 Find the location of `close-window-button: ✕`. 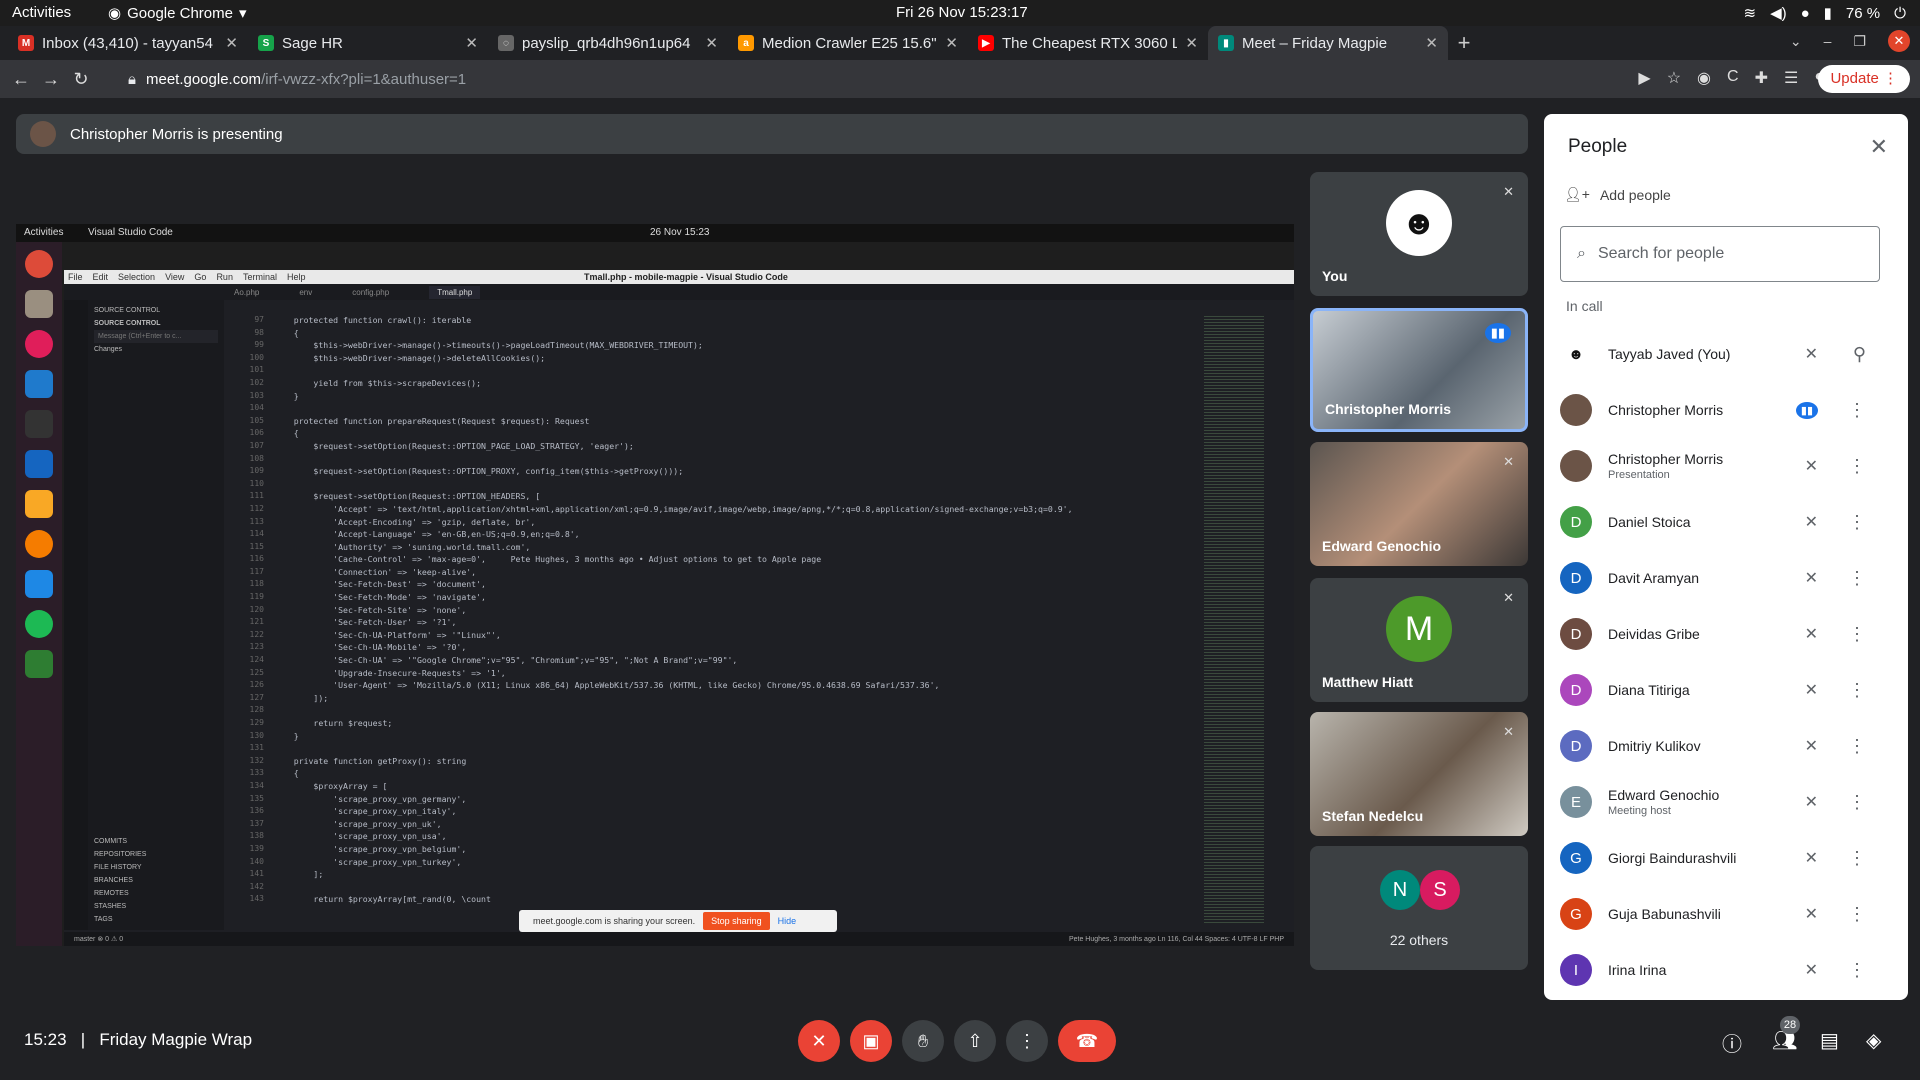

close-window-button: ✕ is located at coordinates (1899, 41).